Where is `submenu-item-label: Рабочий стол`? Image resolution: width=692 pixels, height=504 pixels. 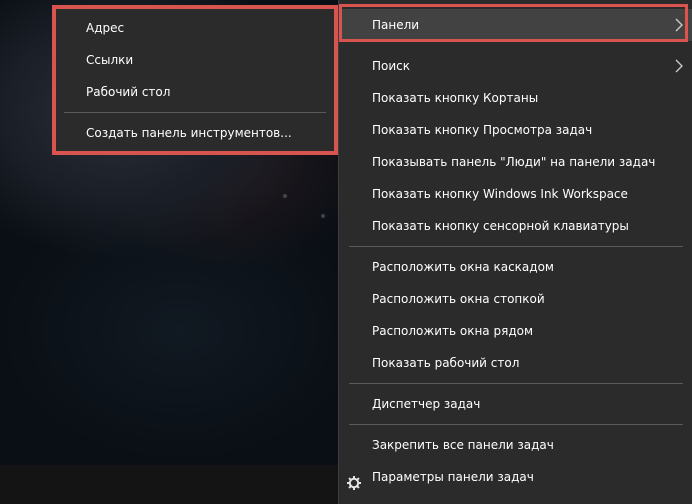 submenu-item-label: Рабочий стол is located at coordinates (128, 92).